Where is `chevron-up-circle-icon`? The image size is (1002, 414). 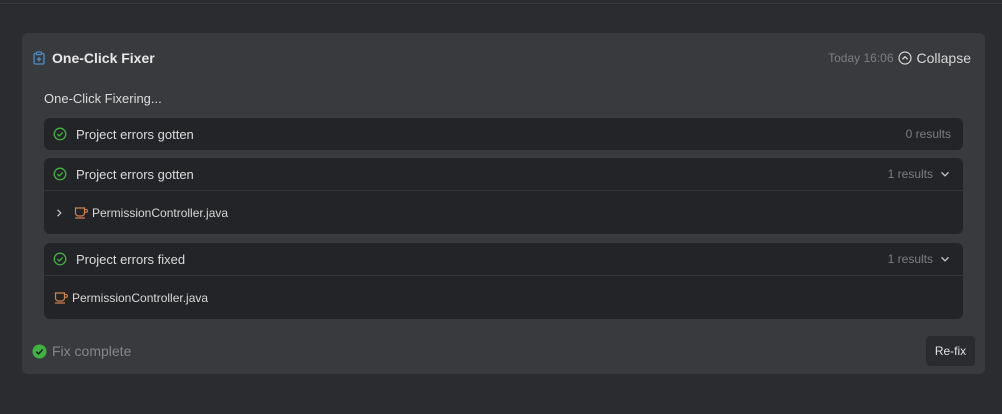 chevron-up-circle-icon is located at coordinates (904, 58).